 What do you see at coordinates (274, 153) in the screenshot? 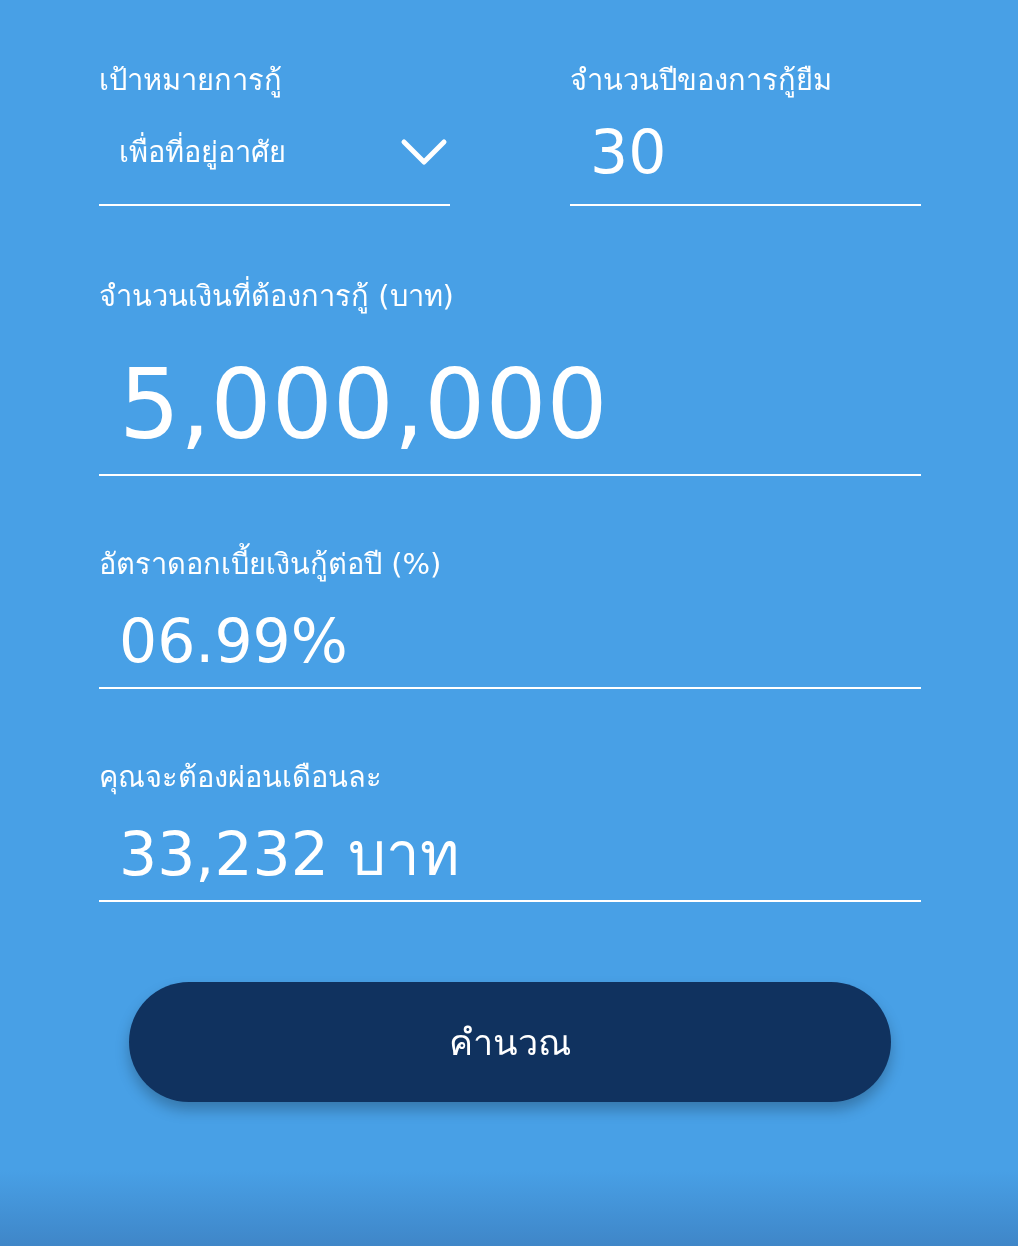
I see `purpose-dropdown: เพื่อที่อยู่อาศัย` at bounding box center [274, 153].